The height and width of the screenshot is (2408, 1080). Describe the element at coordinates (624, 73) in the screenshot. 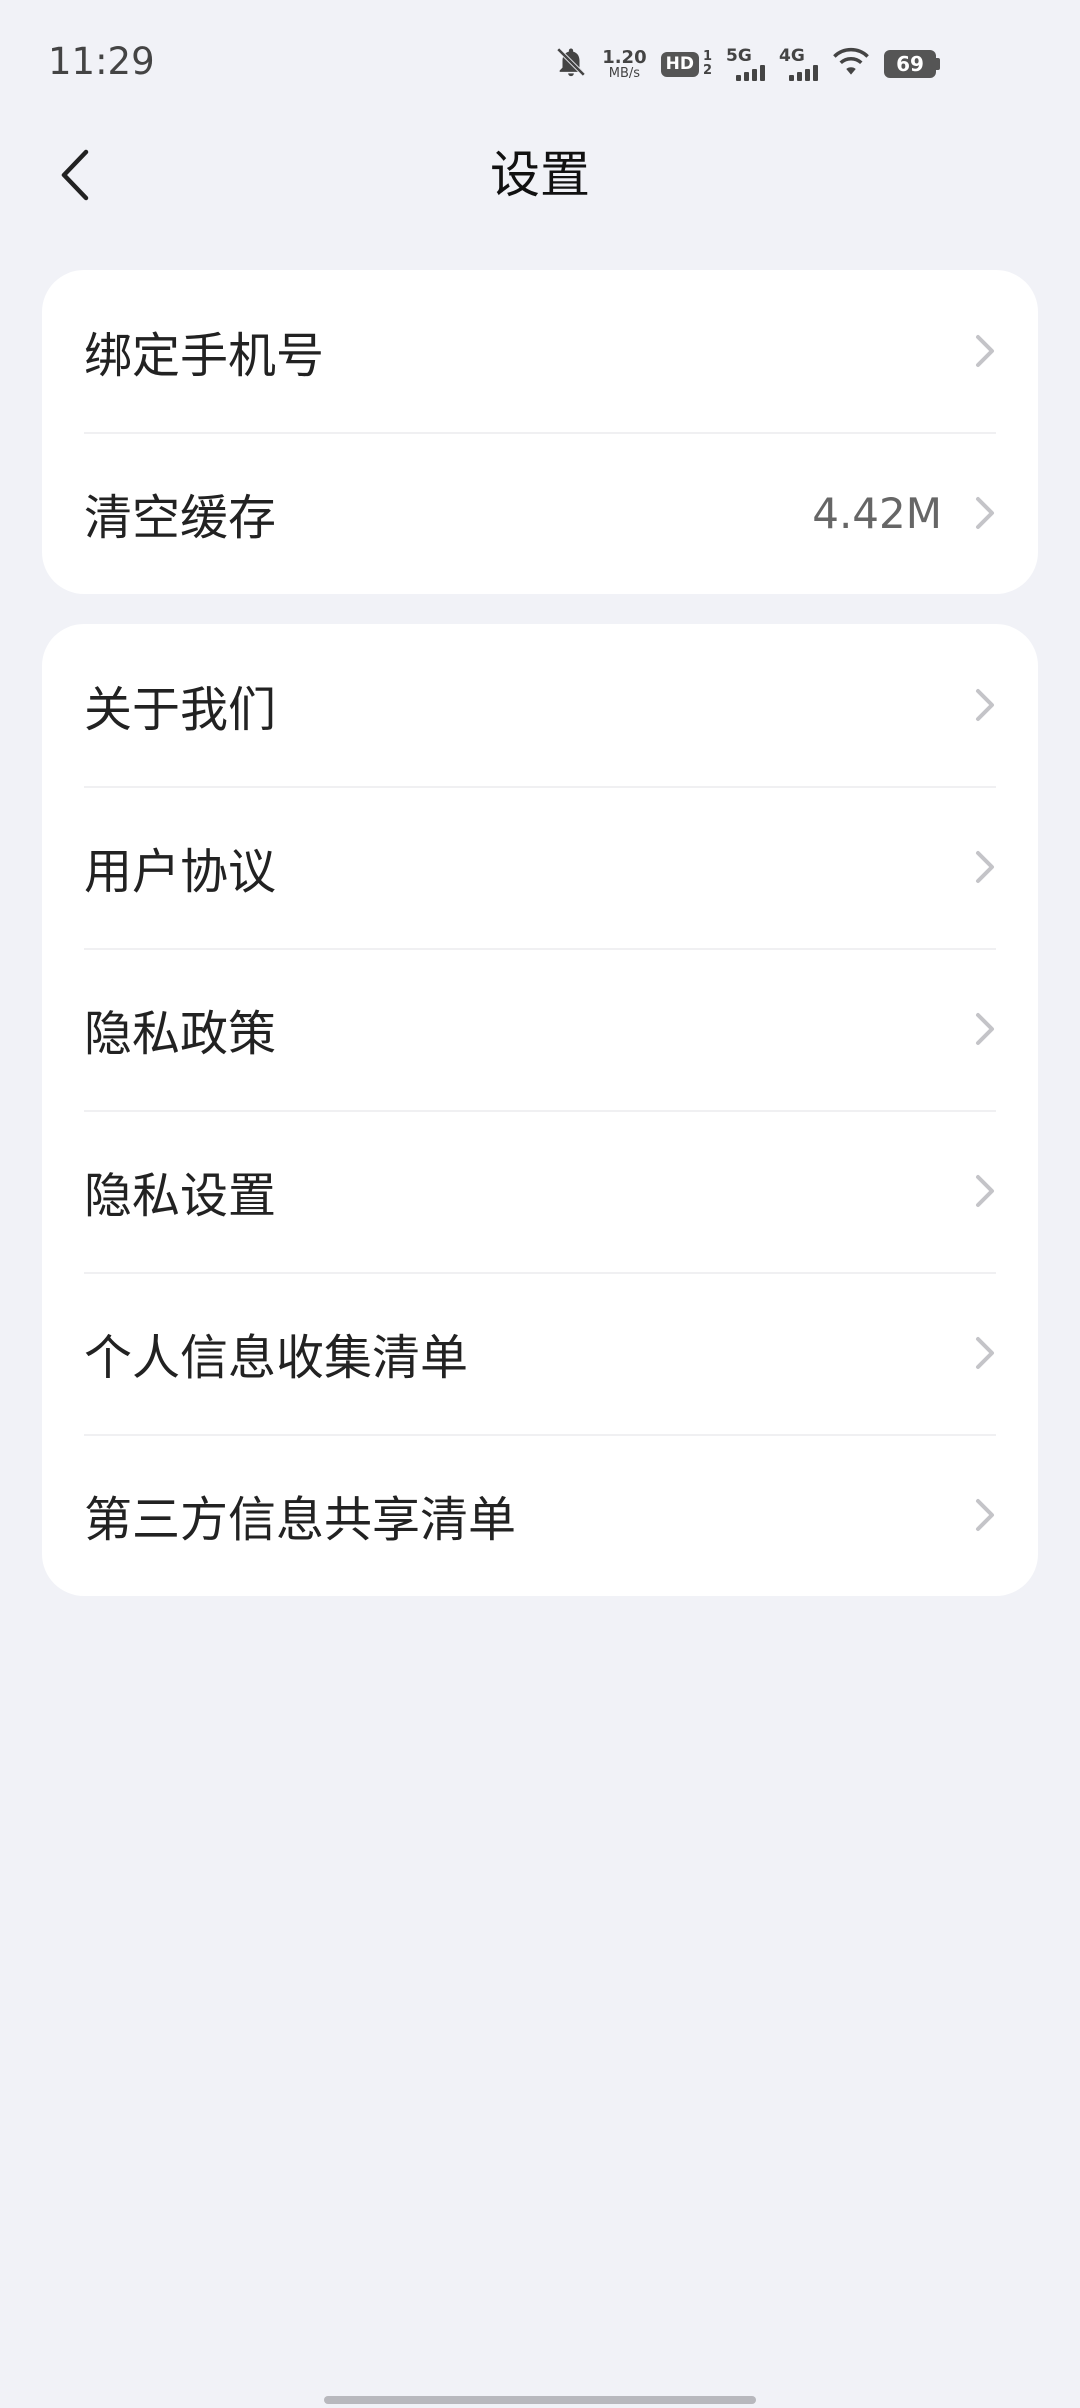

I see `net-speed-unit: MB/s` at that location.